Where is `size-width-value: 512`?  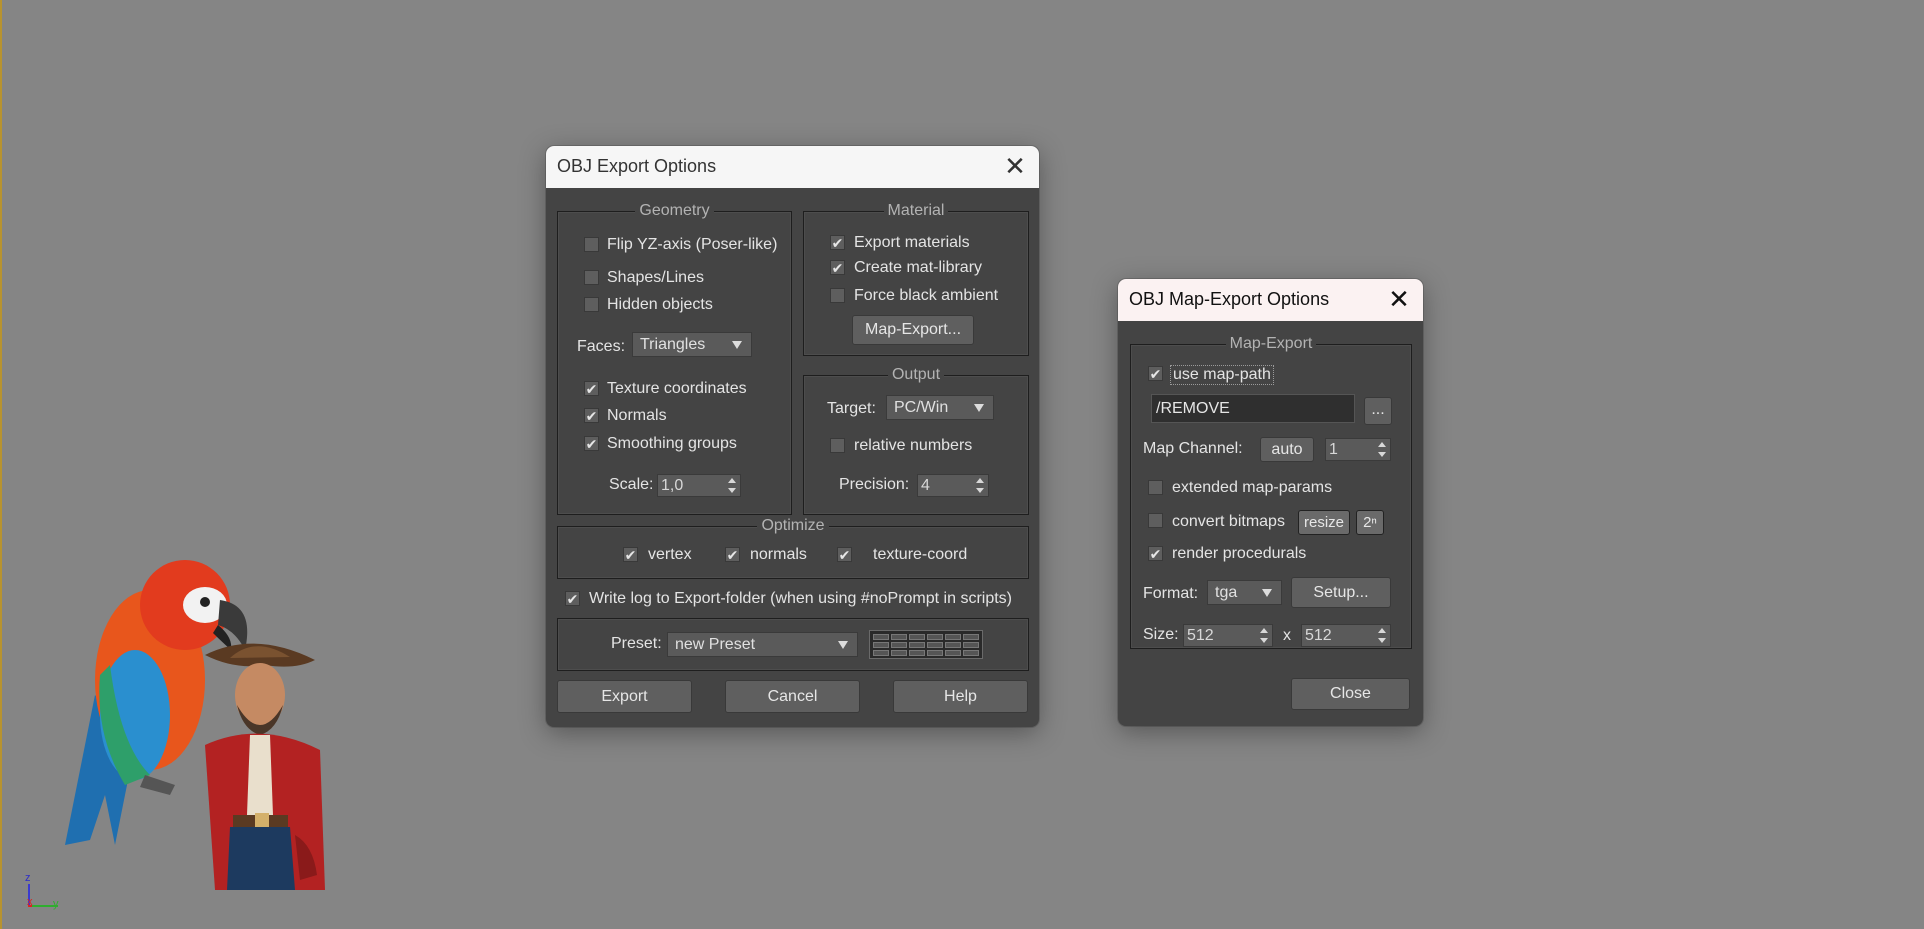 size-width-value: 512 is located at coordinates (1200, 635).